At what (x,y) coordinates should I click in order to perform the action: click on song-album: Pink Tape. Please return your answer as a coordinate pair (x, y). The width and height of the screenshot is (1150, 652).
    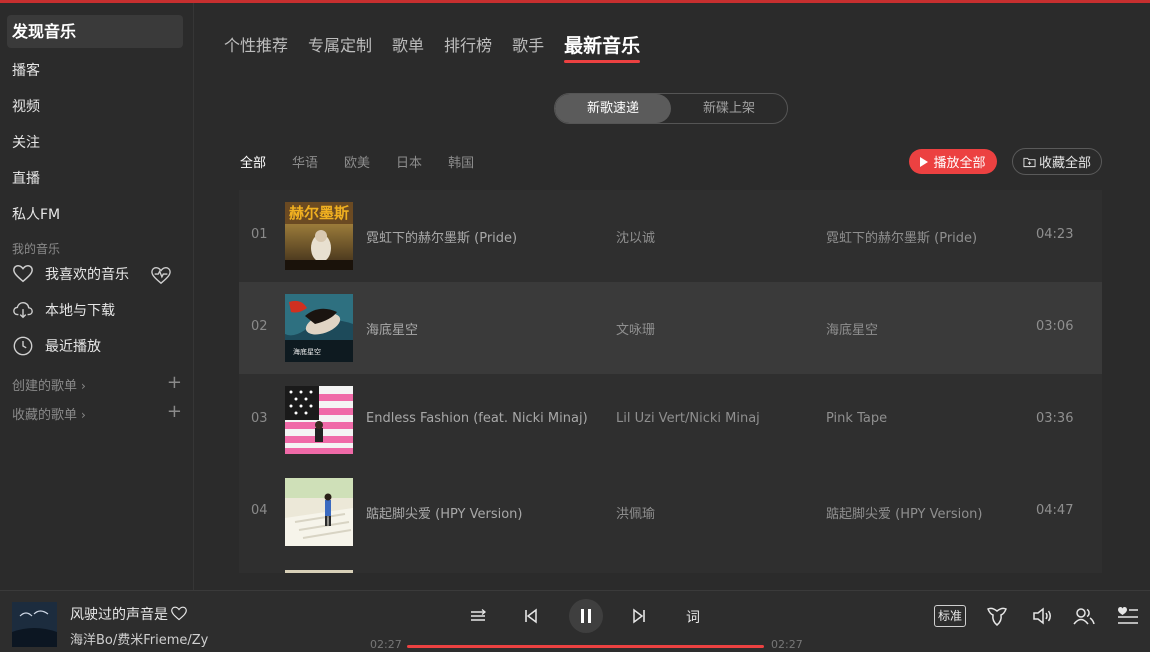
    Looking at the image, I should click on (856, 418).